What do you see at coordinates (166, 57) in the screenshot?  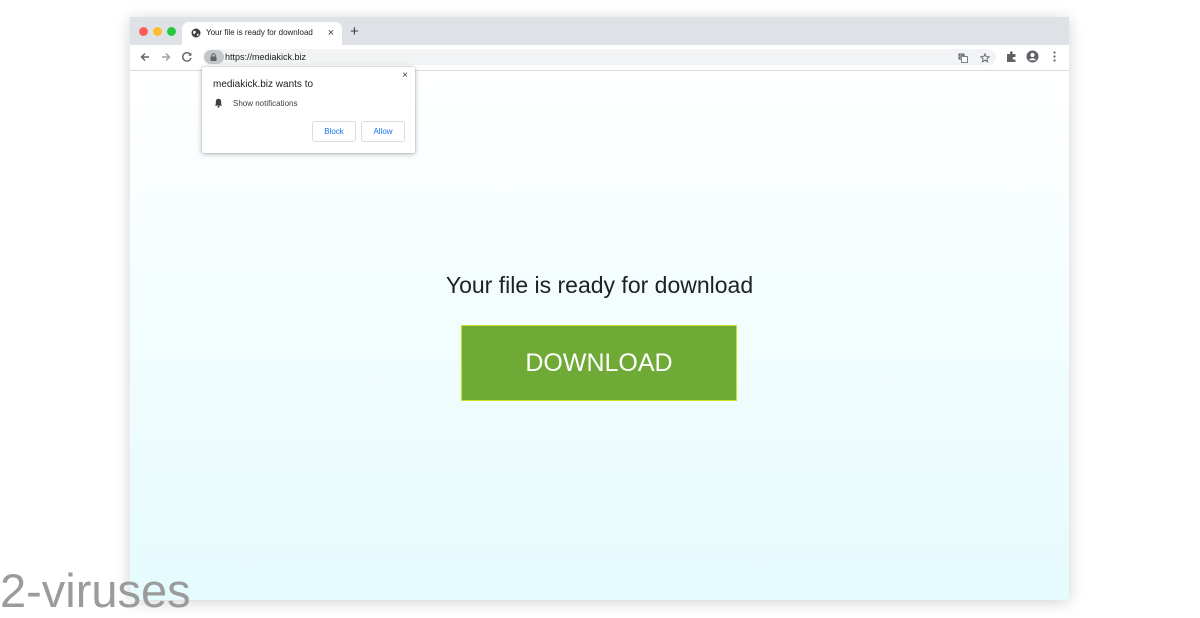 I see `forward-arrow-icon` at bounding box center [166, 57].